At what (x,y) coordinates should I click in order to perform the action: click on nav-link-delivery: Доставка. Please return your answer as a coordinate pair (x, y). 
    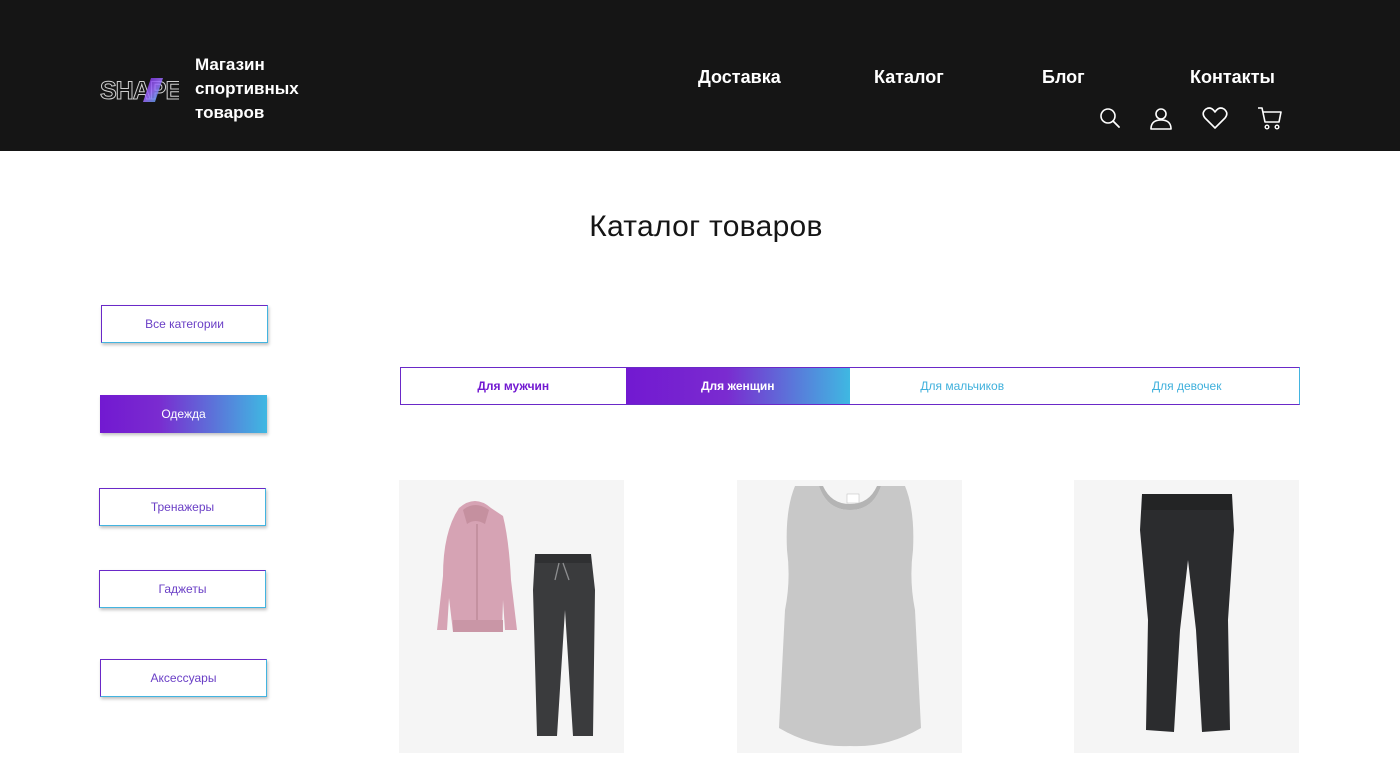
    Looking at the image, I should click on (739, 77).